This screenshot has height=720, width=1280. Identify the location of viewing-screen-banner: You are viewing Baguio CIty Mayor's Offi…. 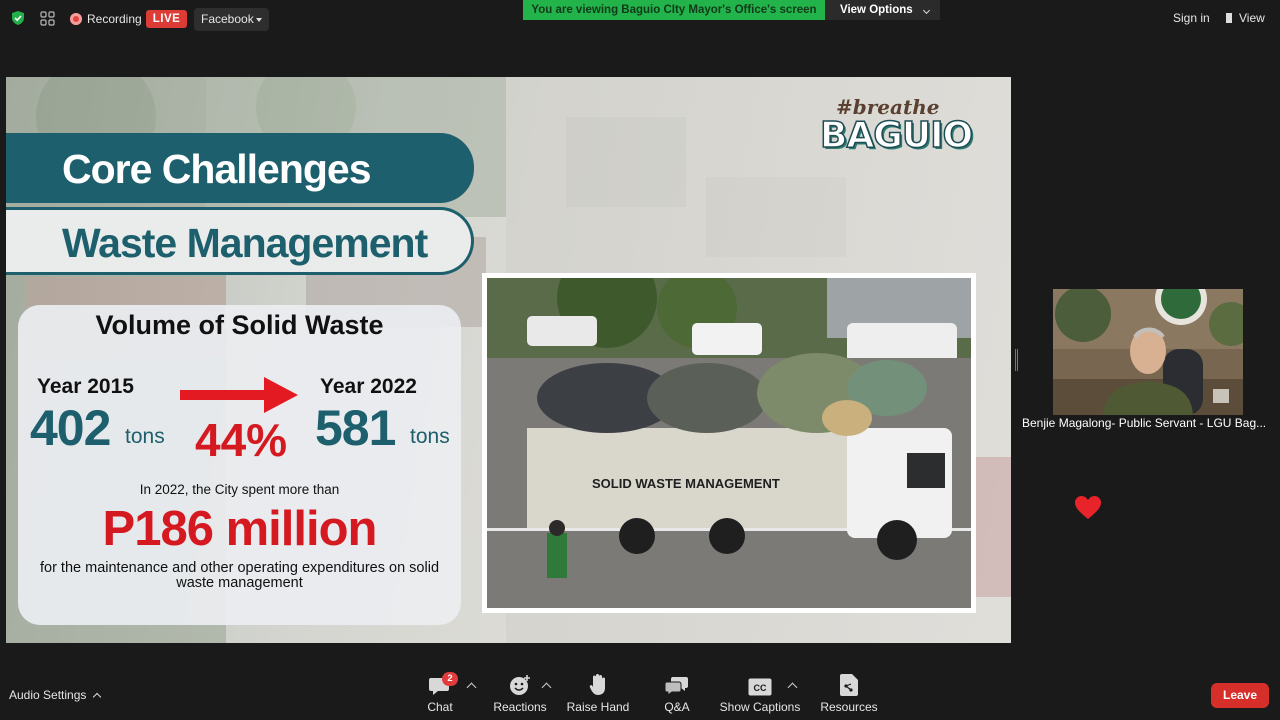
(674, 10).